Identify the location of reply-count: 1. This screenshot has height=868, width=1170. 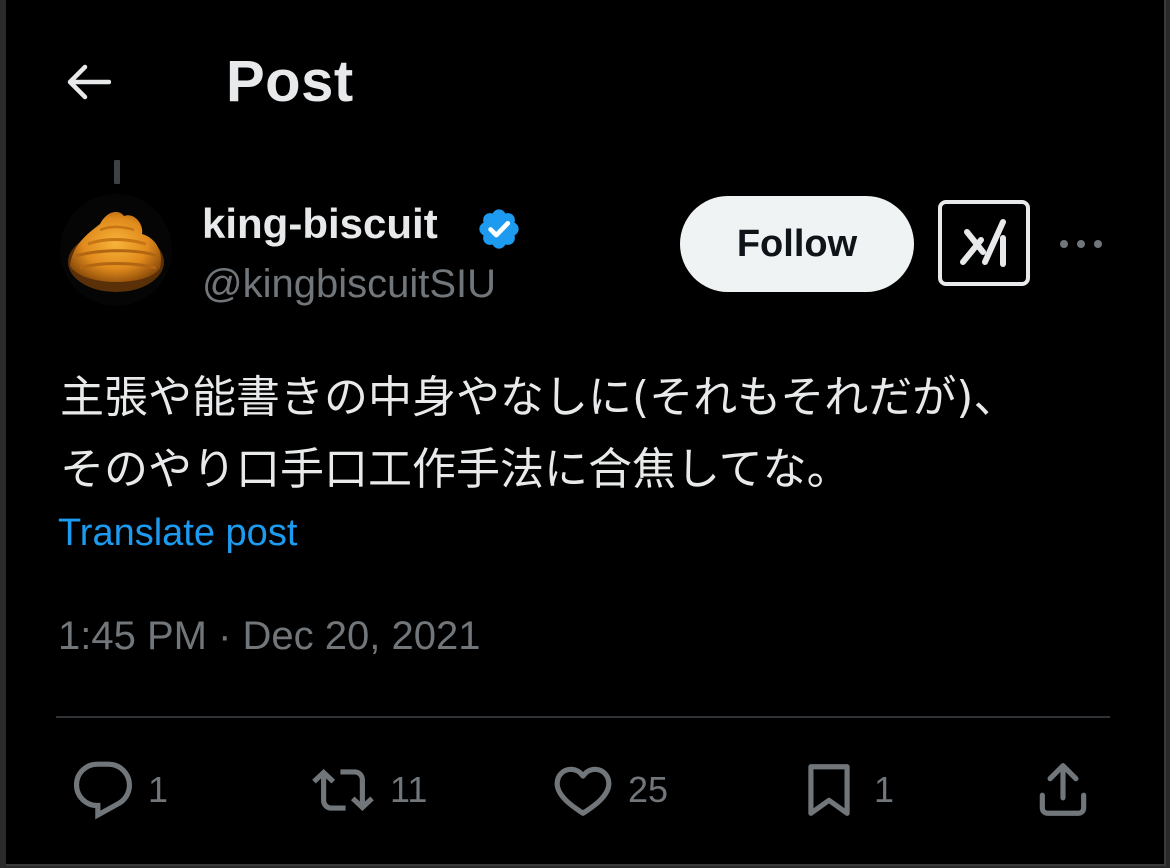
(158, 789).